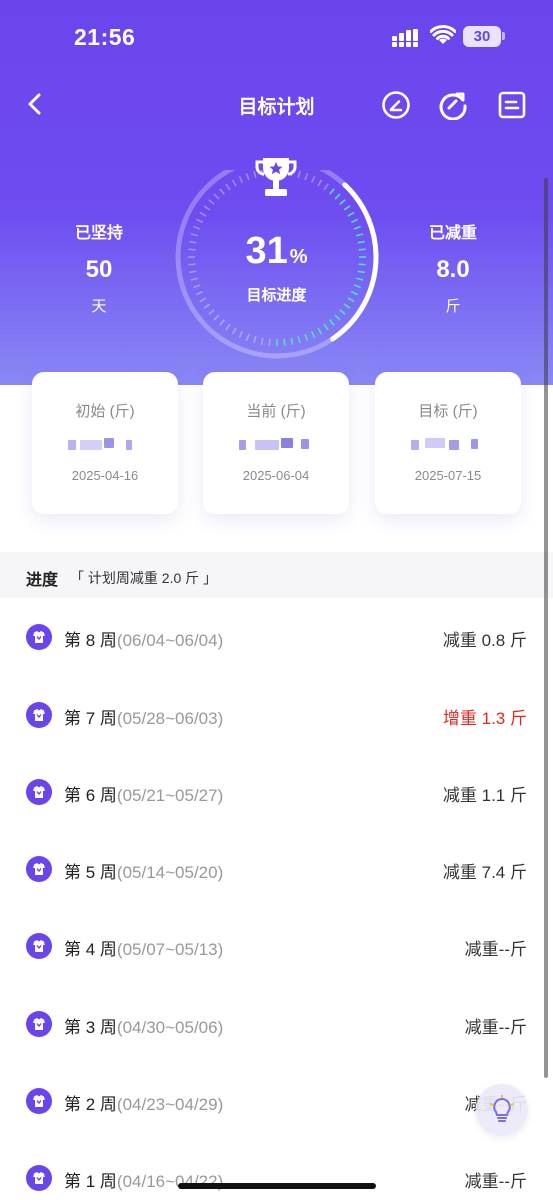 Image resolution: width=553 pixels, height=1200 pixels. I want to click on current-weight-date: 2025-06-04, so click(276, 475).